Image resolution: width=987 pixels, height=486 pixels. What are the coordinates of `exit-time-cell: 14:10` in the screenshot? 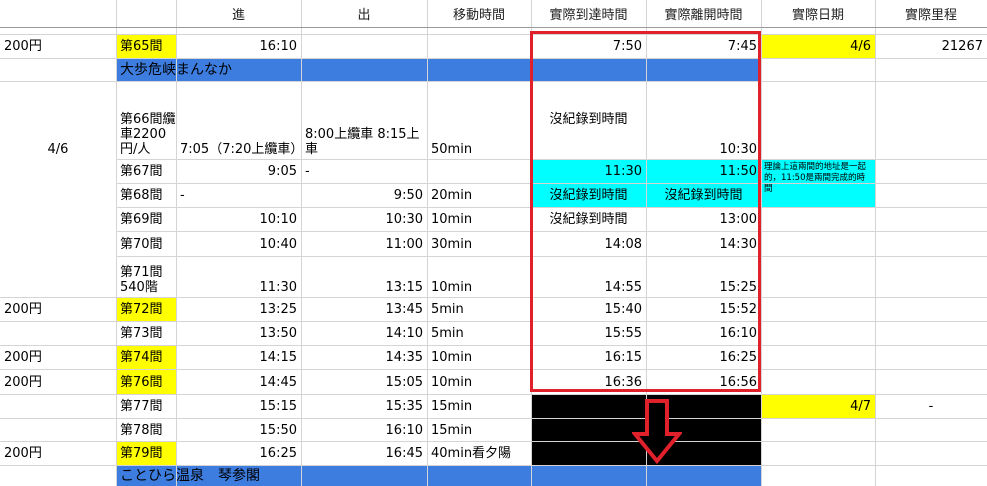 It's located at (364, 333).